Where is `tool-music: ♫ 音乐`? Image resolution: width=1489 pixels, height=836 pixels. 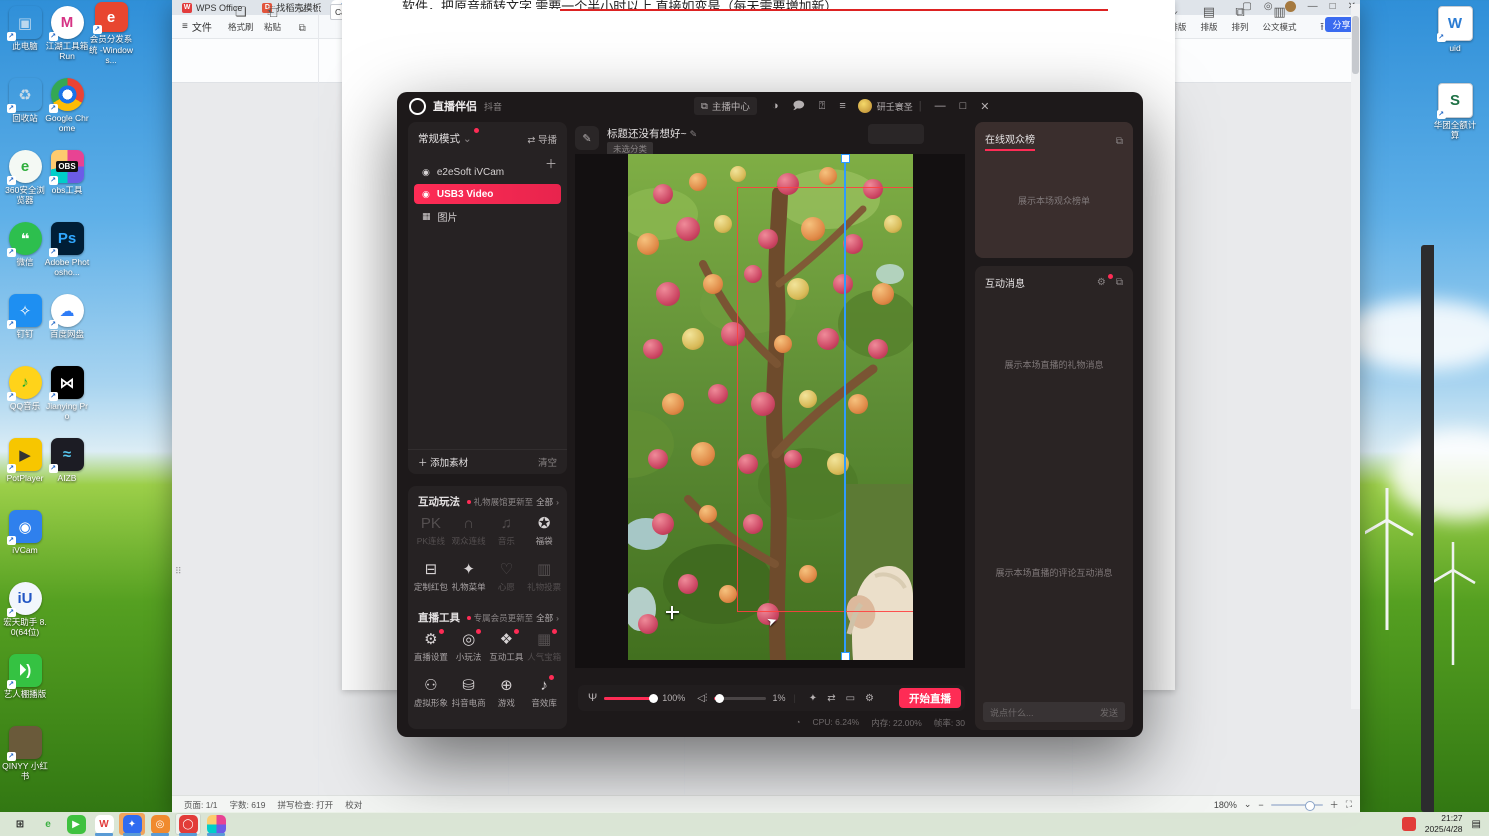
tool-music: ♫ 音乐 is located at coordinates (507, 531).